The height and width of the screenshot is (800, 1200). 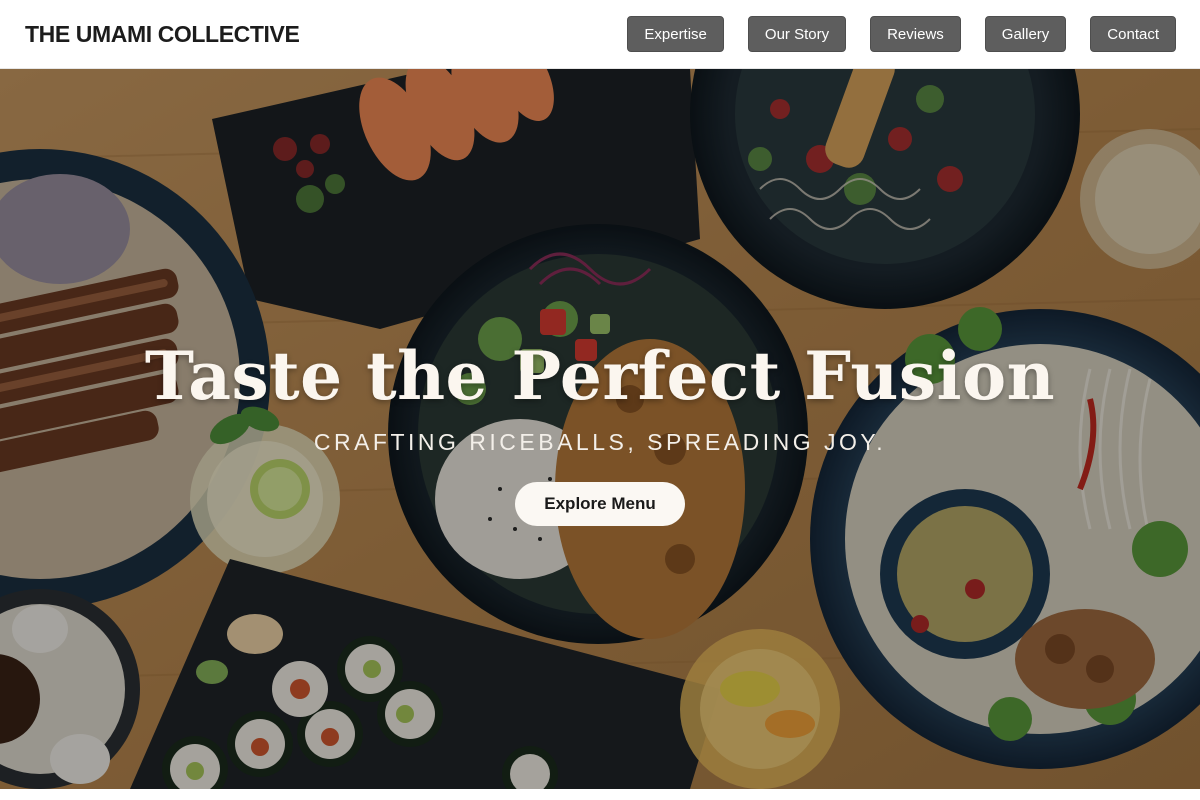 What do you see at coordinates (162, 34) in the screenshot?
I see `brand-logo: THE UMAMI COLLECTIVE` at bounding box center [162, 34].